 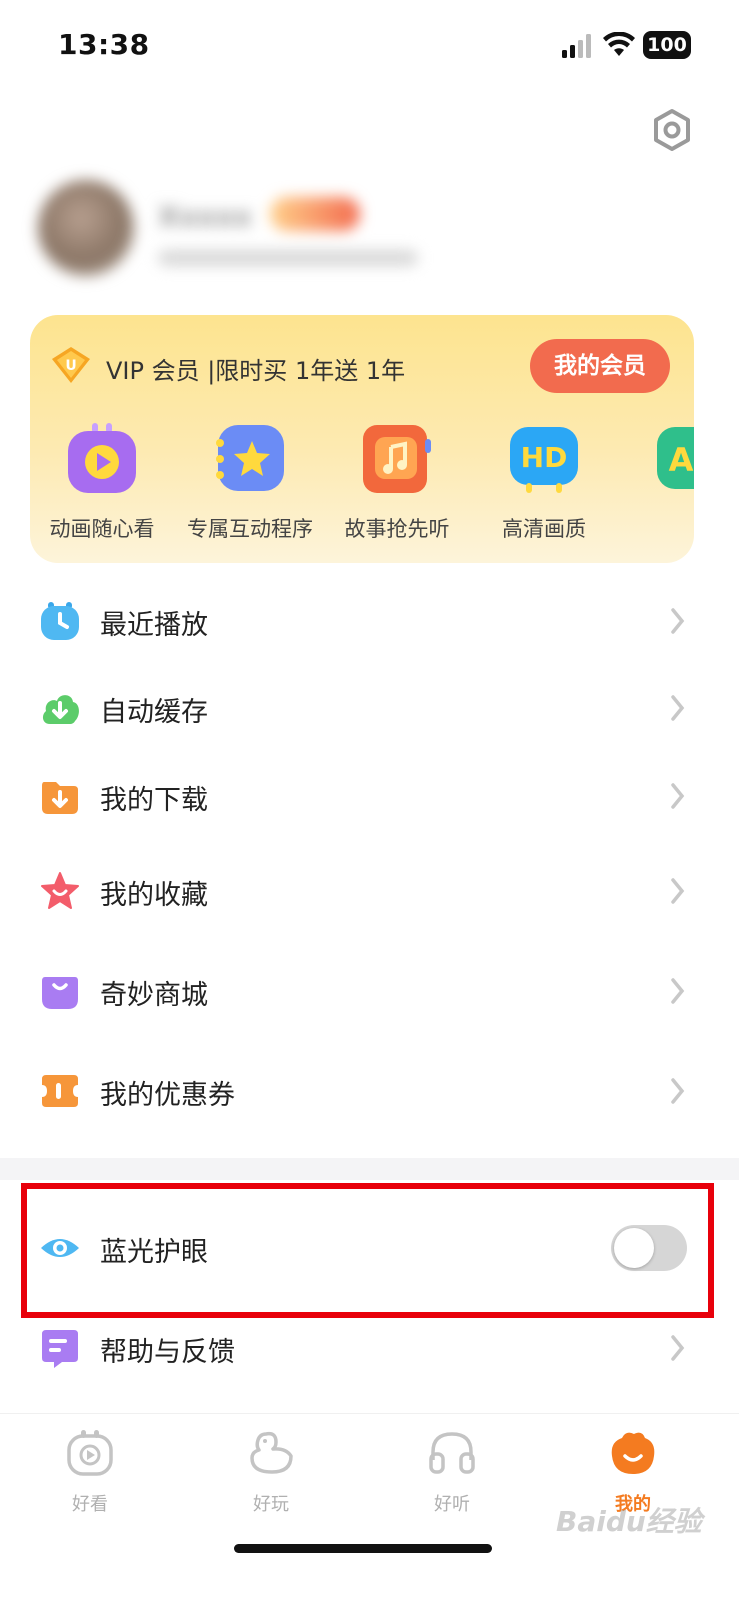 What do you see at coordinates (255, 240) in the screenshot?
I see `profile-section: Xxxxx` at bounding box center [255, 240].